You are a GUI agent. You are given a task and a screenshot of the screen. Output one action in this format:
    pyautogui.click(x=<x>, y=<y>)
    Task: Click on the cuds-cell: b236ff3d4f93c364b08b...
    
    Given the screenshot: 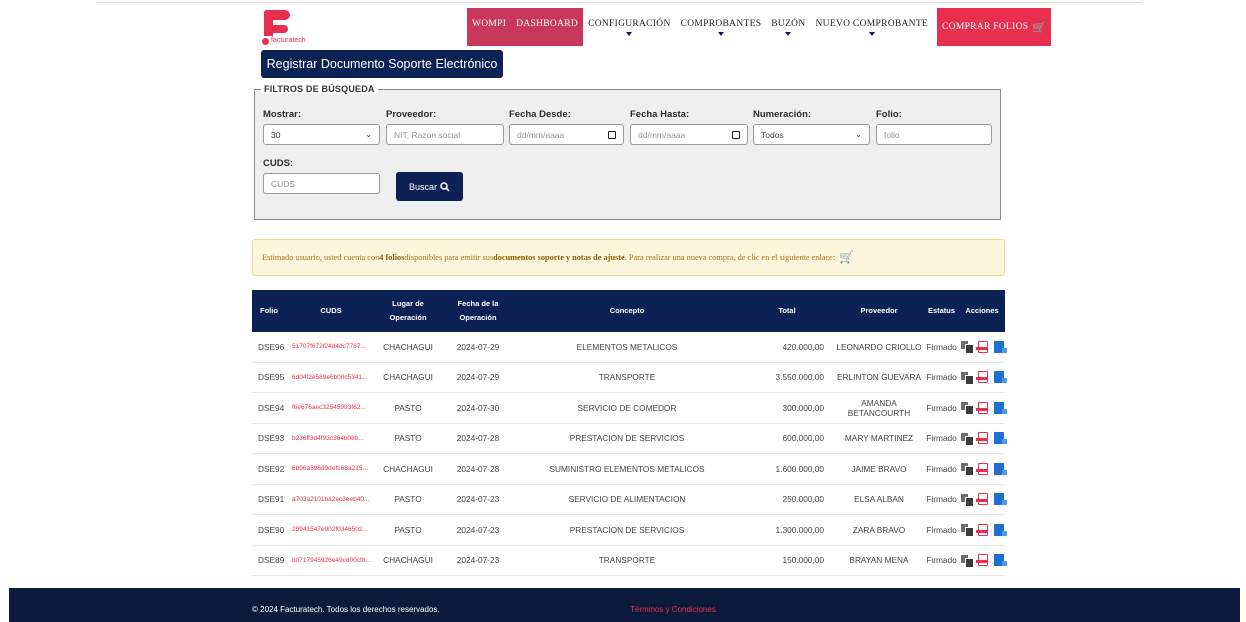 What is the action you would take?
    pyautogui.click(x=331, y=438)
    